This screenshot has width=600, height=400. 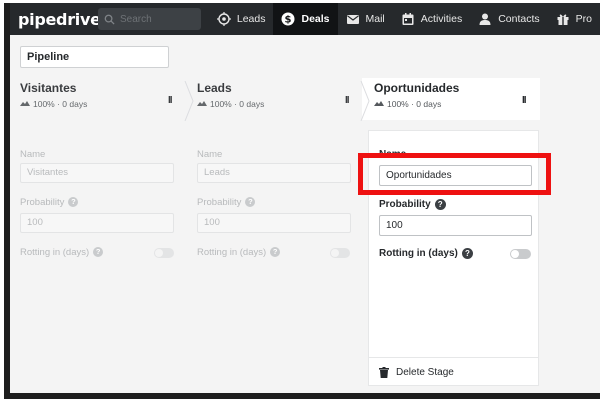 I want to click on search-placeholder: Search, so click(x=136, y=19).